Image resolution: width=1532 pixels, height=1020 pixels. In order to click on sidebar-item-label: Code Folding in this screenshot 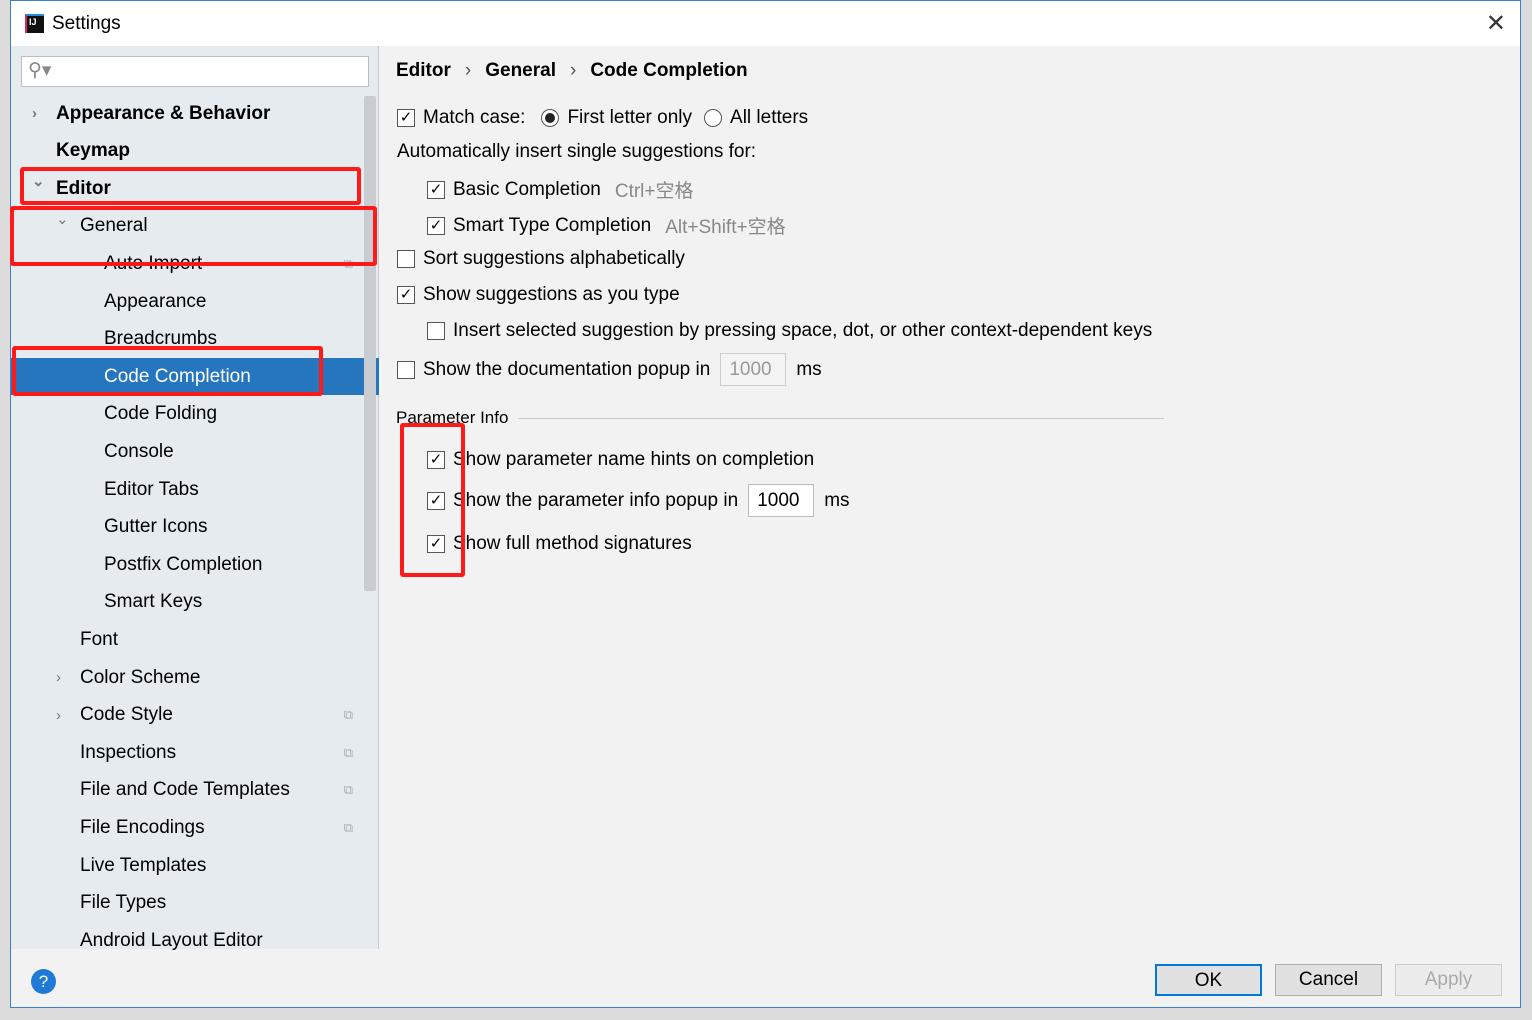, I will do `click(161, 414)`.